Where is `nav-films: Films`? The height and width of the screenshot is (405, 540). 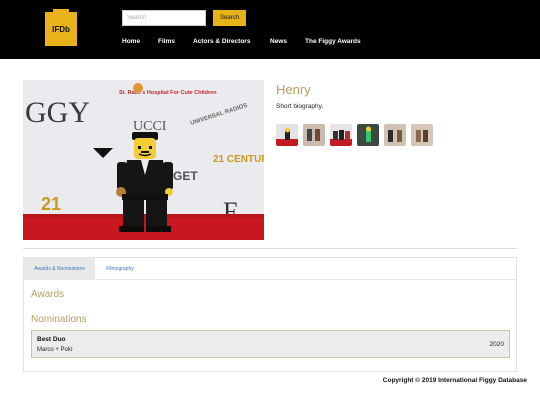 nav-films: Films is located at coordinates (166, 41).